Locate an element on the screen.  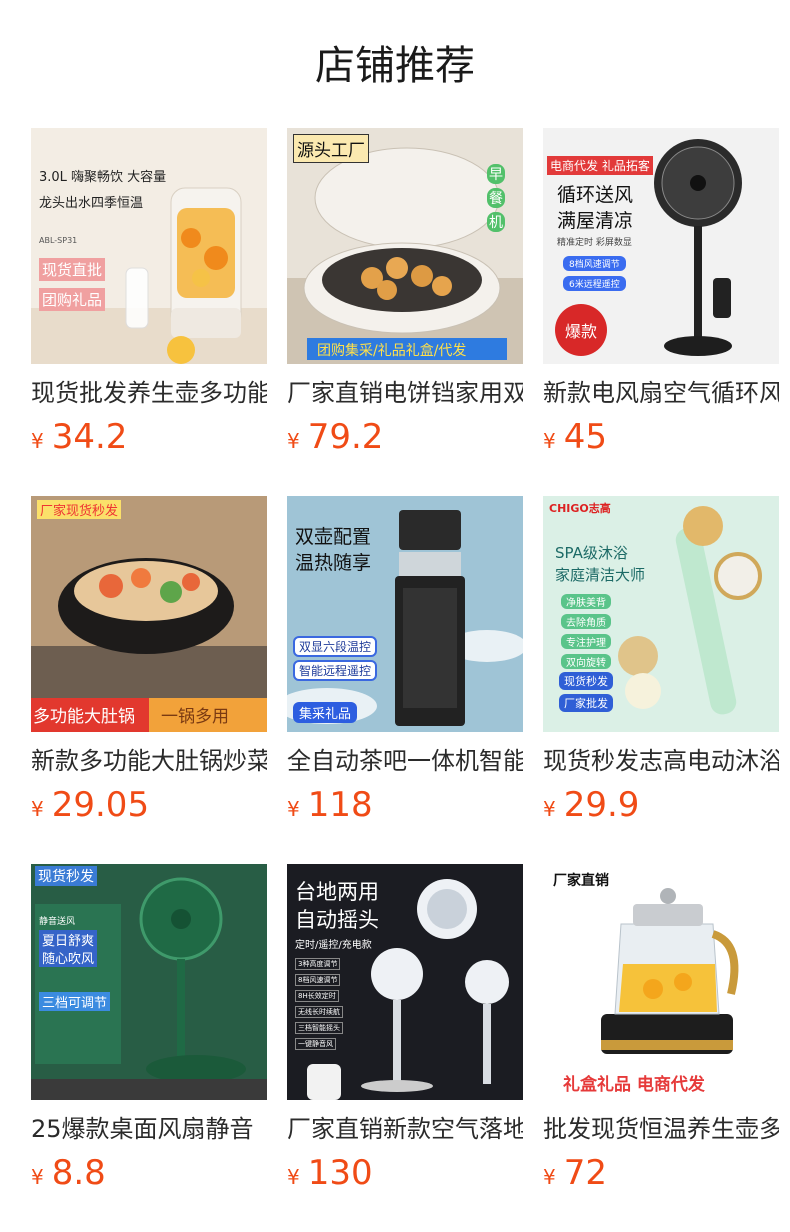
product-price: ¥79.2 is located at coordinates (335, 437).